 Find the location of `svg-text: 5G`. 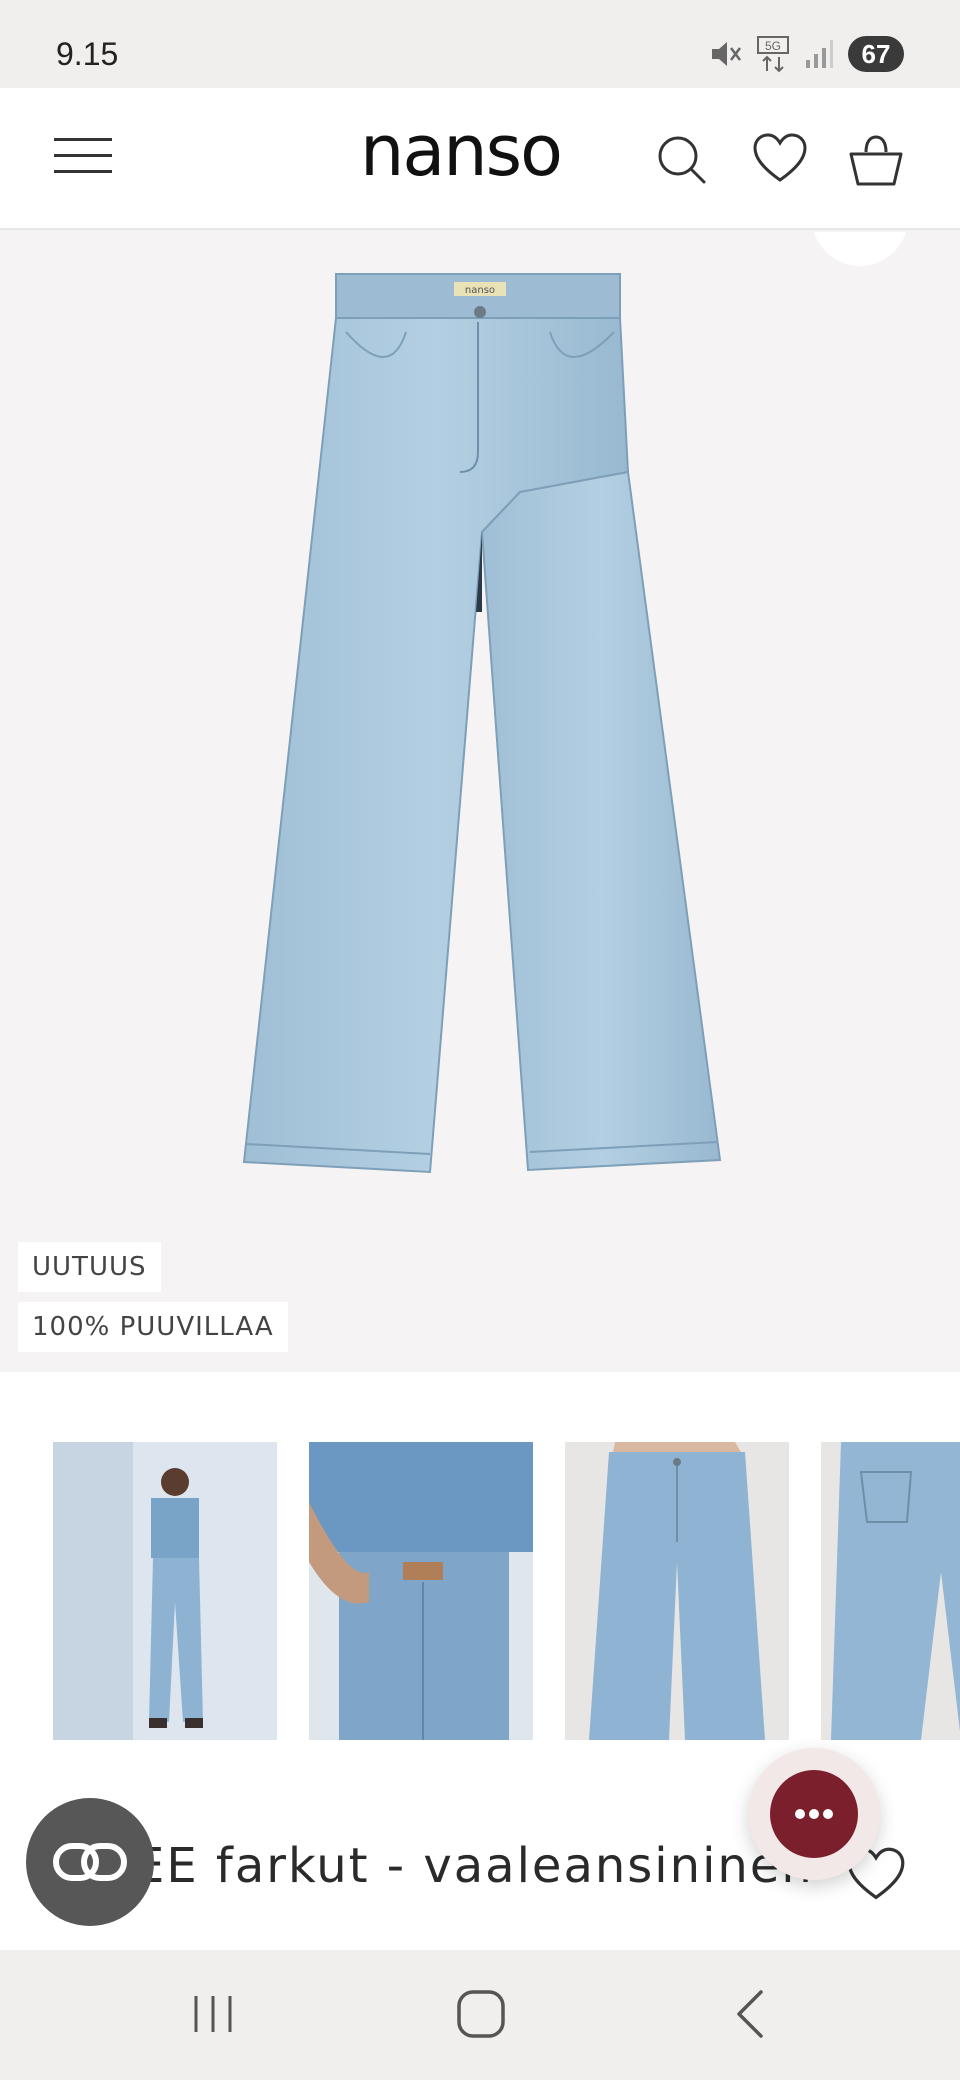

svg-text: 5G is located at coordinates (773, 46).